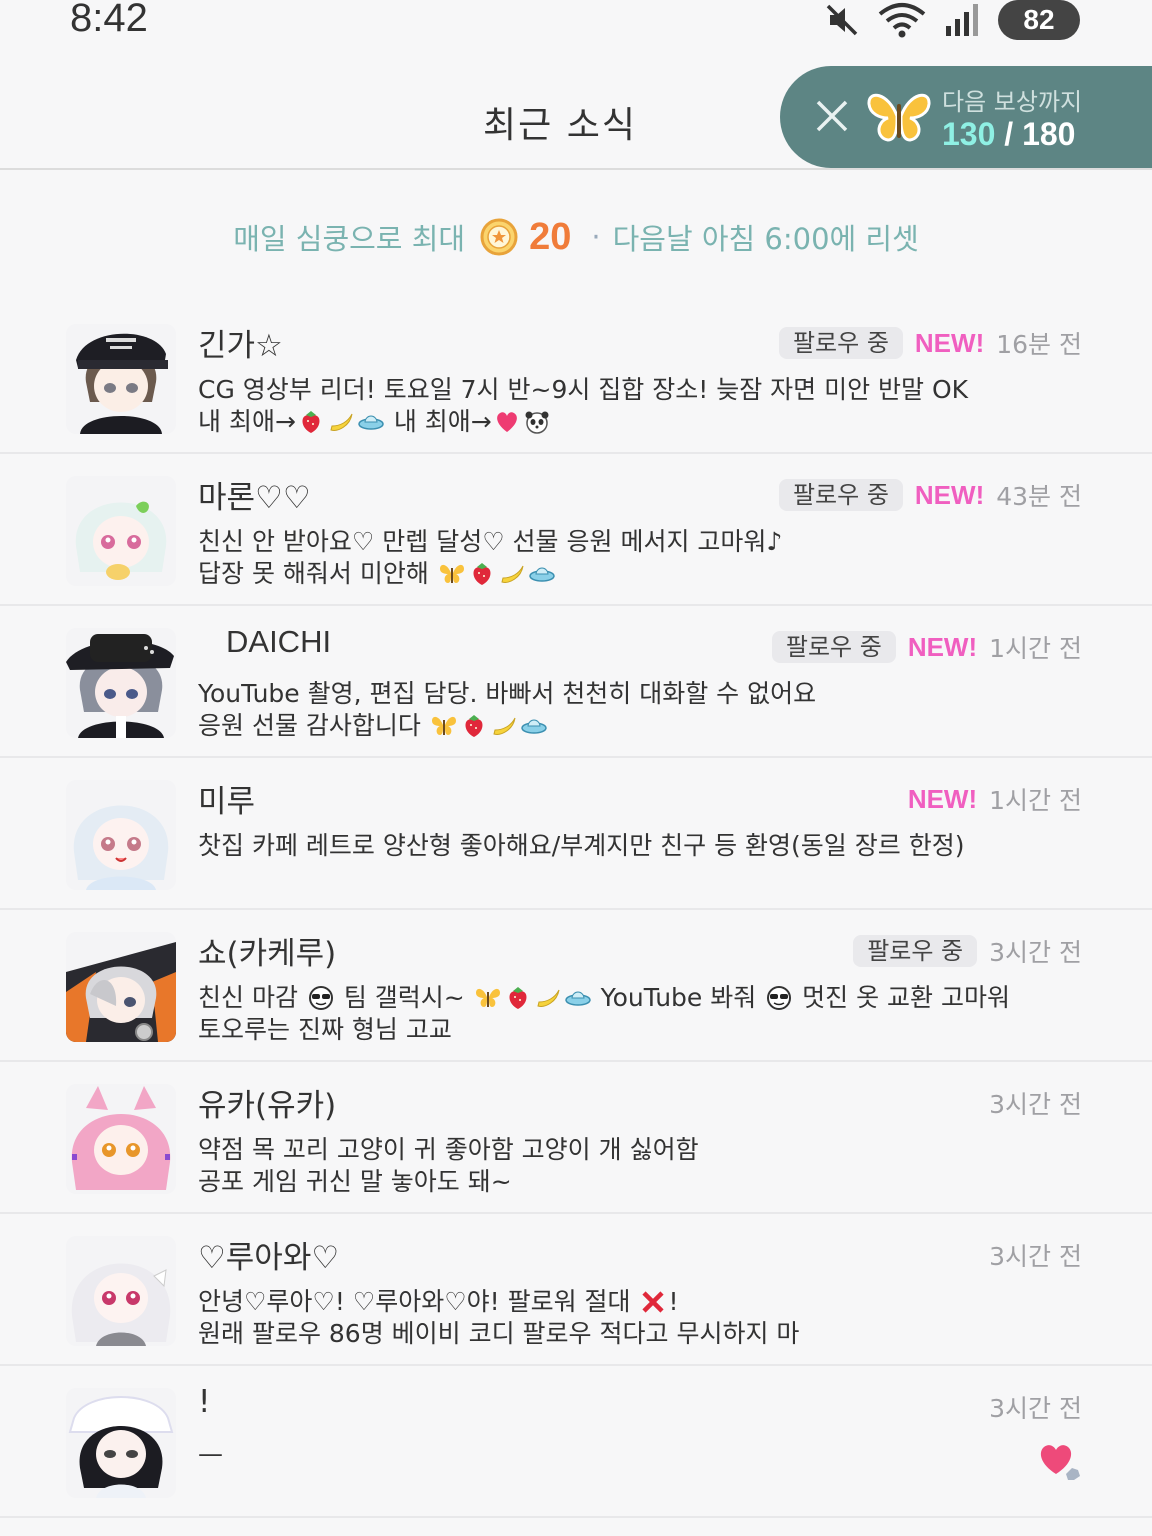 The width and height of the screenshot is (1152, 1536). Describe the element at coordinates (268, 1254) in the screenshot. I see `user-name: ♡루아와♡` at that location.